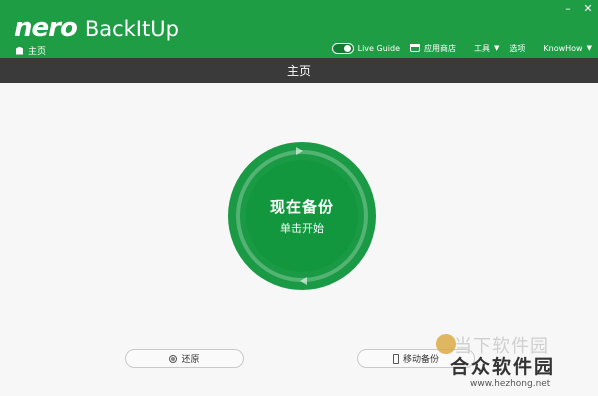 This screenshot has height=396, width=598. I want to click on restore-button: 还原, so click(184, 358).